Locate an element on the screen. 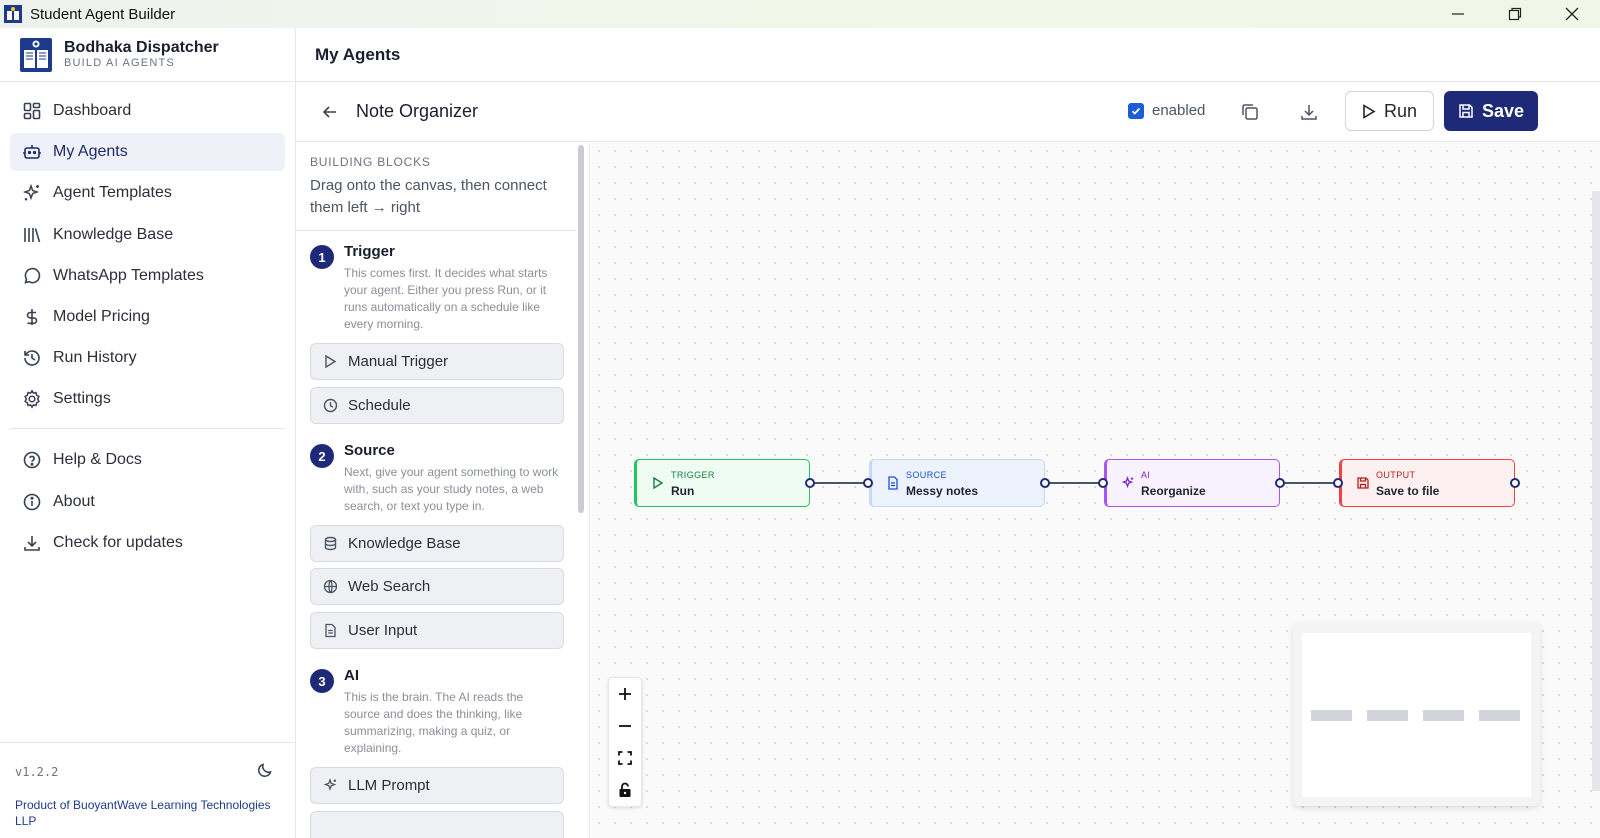 The width and height of the screenshot is (1600, 838). sidebar-item-check-updates: Check for updates is located at coordinates (147, 543).